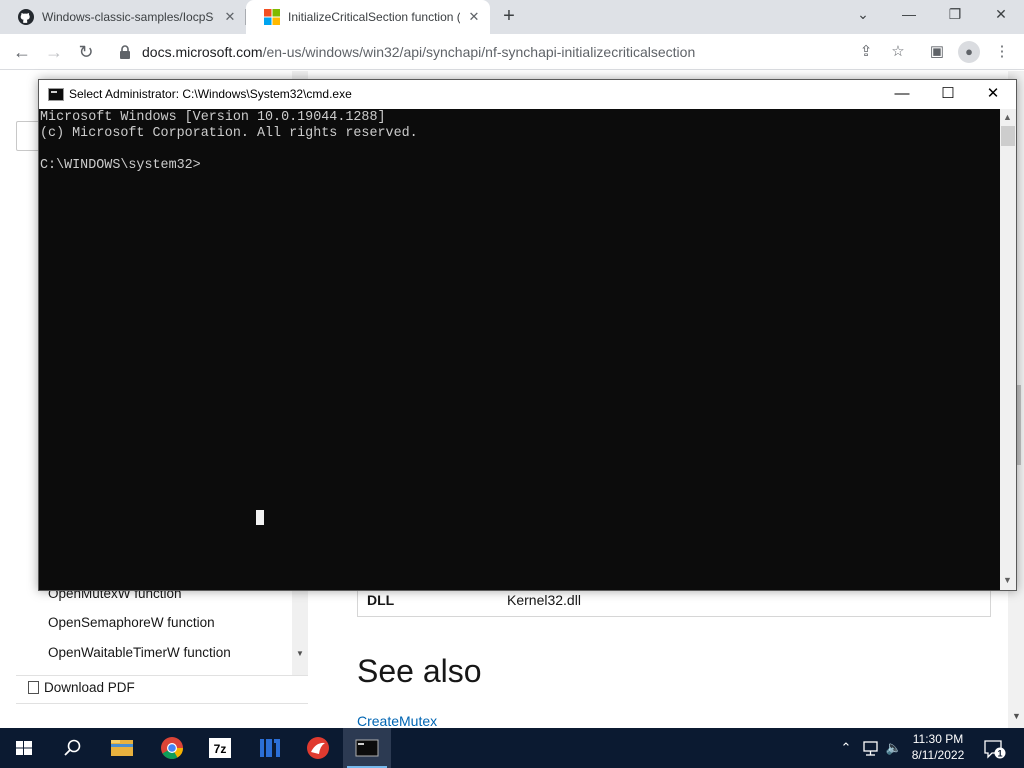  Describe the element at coordinates (26, 17) in the screenshot. I see `github-icon` at that location.